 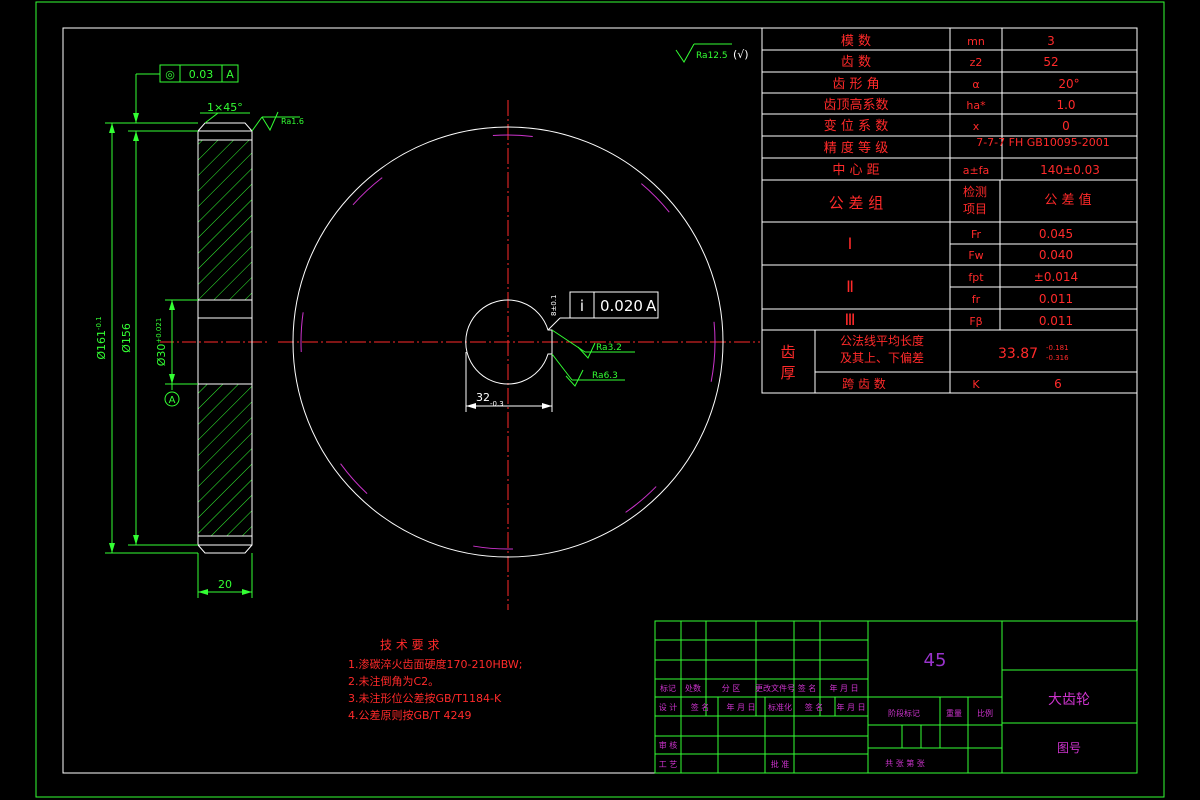 What do you see at coordinates (225, 584) in the screenshot?
I see `width-label: 20` at bounding box center [225, 584].